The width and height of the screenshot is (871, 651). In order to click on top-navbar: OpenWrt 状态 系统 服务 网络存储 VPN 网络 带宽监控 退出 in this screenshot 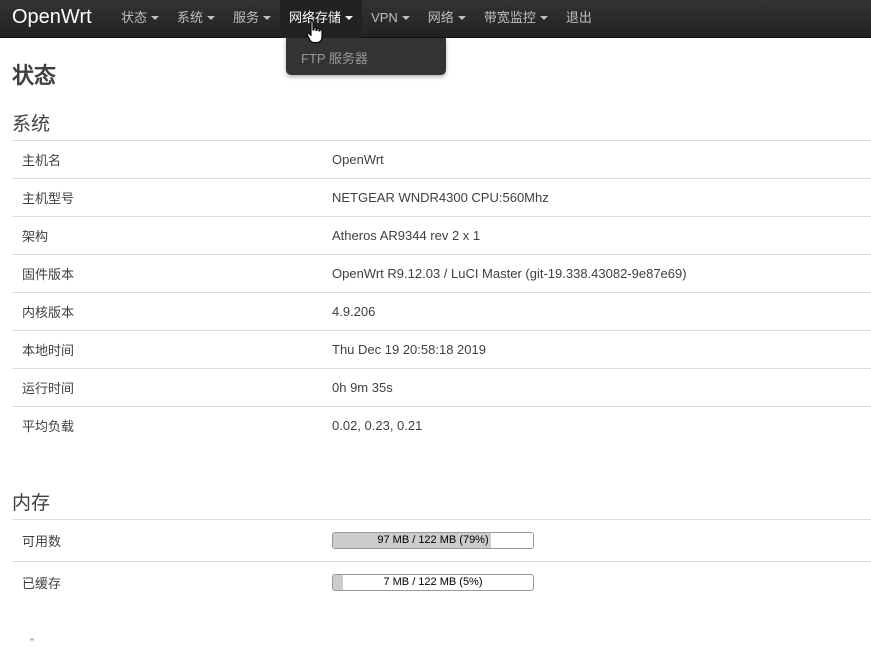, I will do `click(435, 19)`.